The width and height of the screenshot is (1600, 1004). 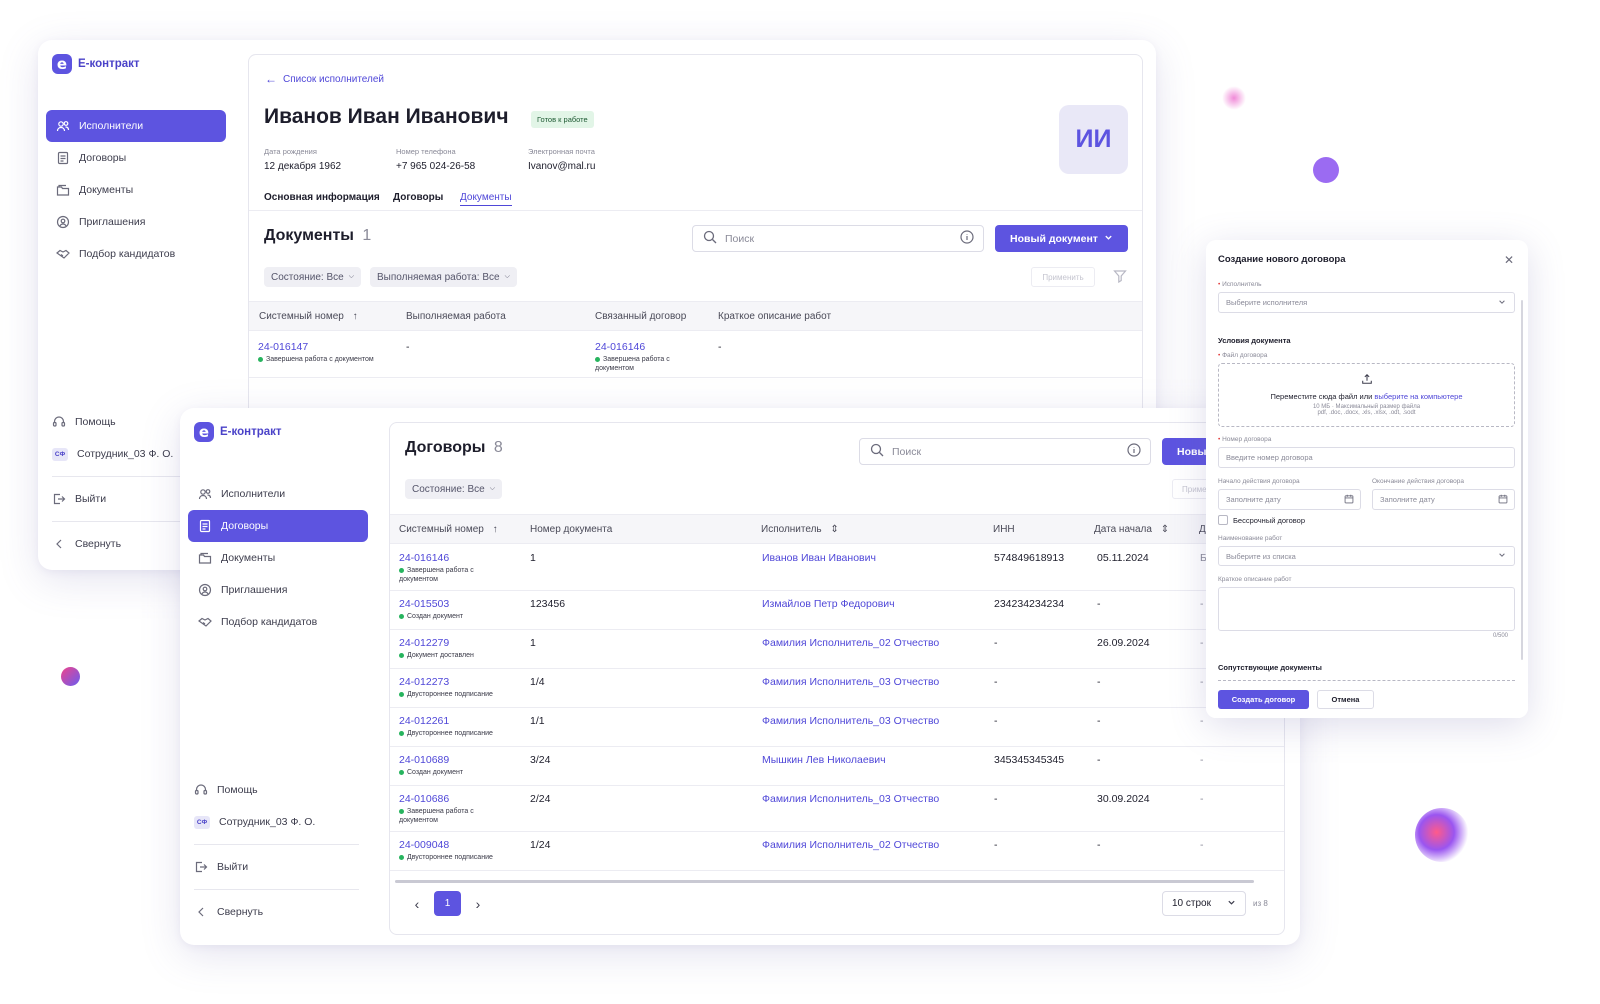 I want to click on prev-page-icon: ‹, so click(x=417, y=904).